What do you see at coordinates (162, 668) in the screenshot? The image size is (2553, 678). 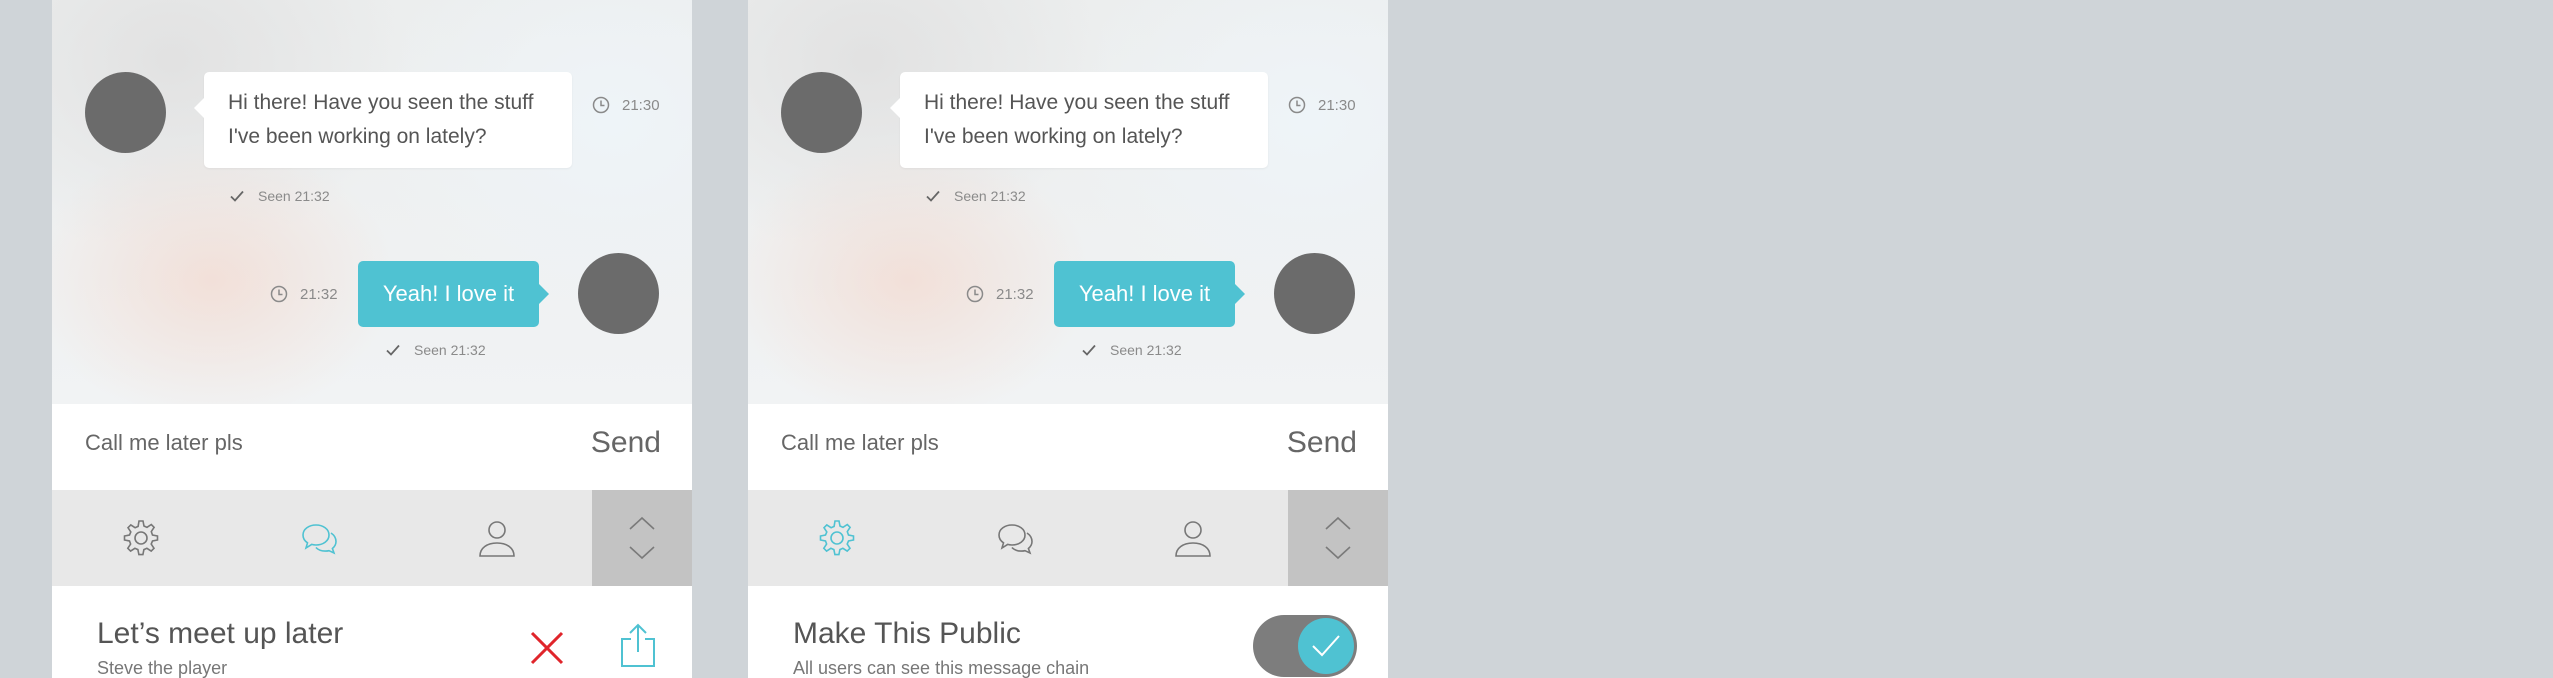 I see `notification-subtitle: Steve the player` at bounding box center [162, 668].